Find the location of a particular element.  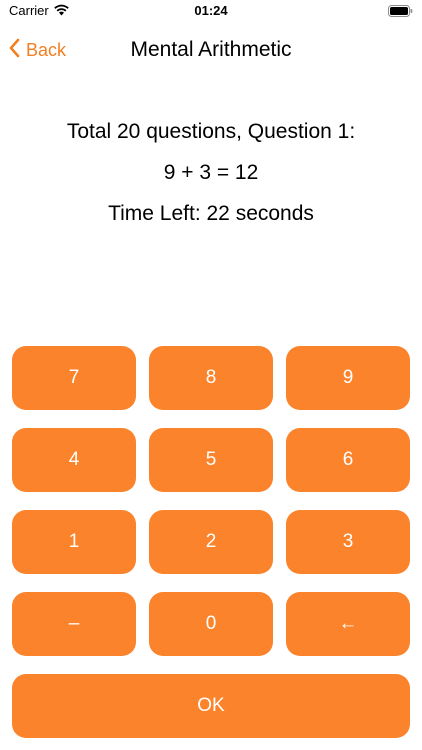

timer-display: Time Left: 22 seconds is located at coordinates (211, 213).